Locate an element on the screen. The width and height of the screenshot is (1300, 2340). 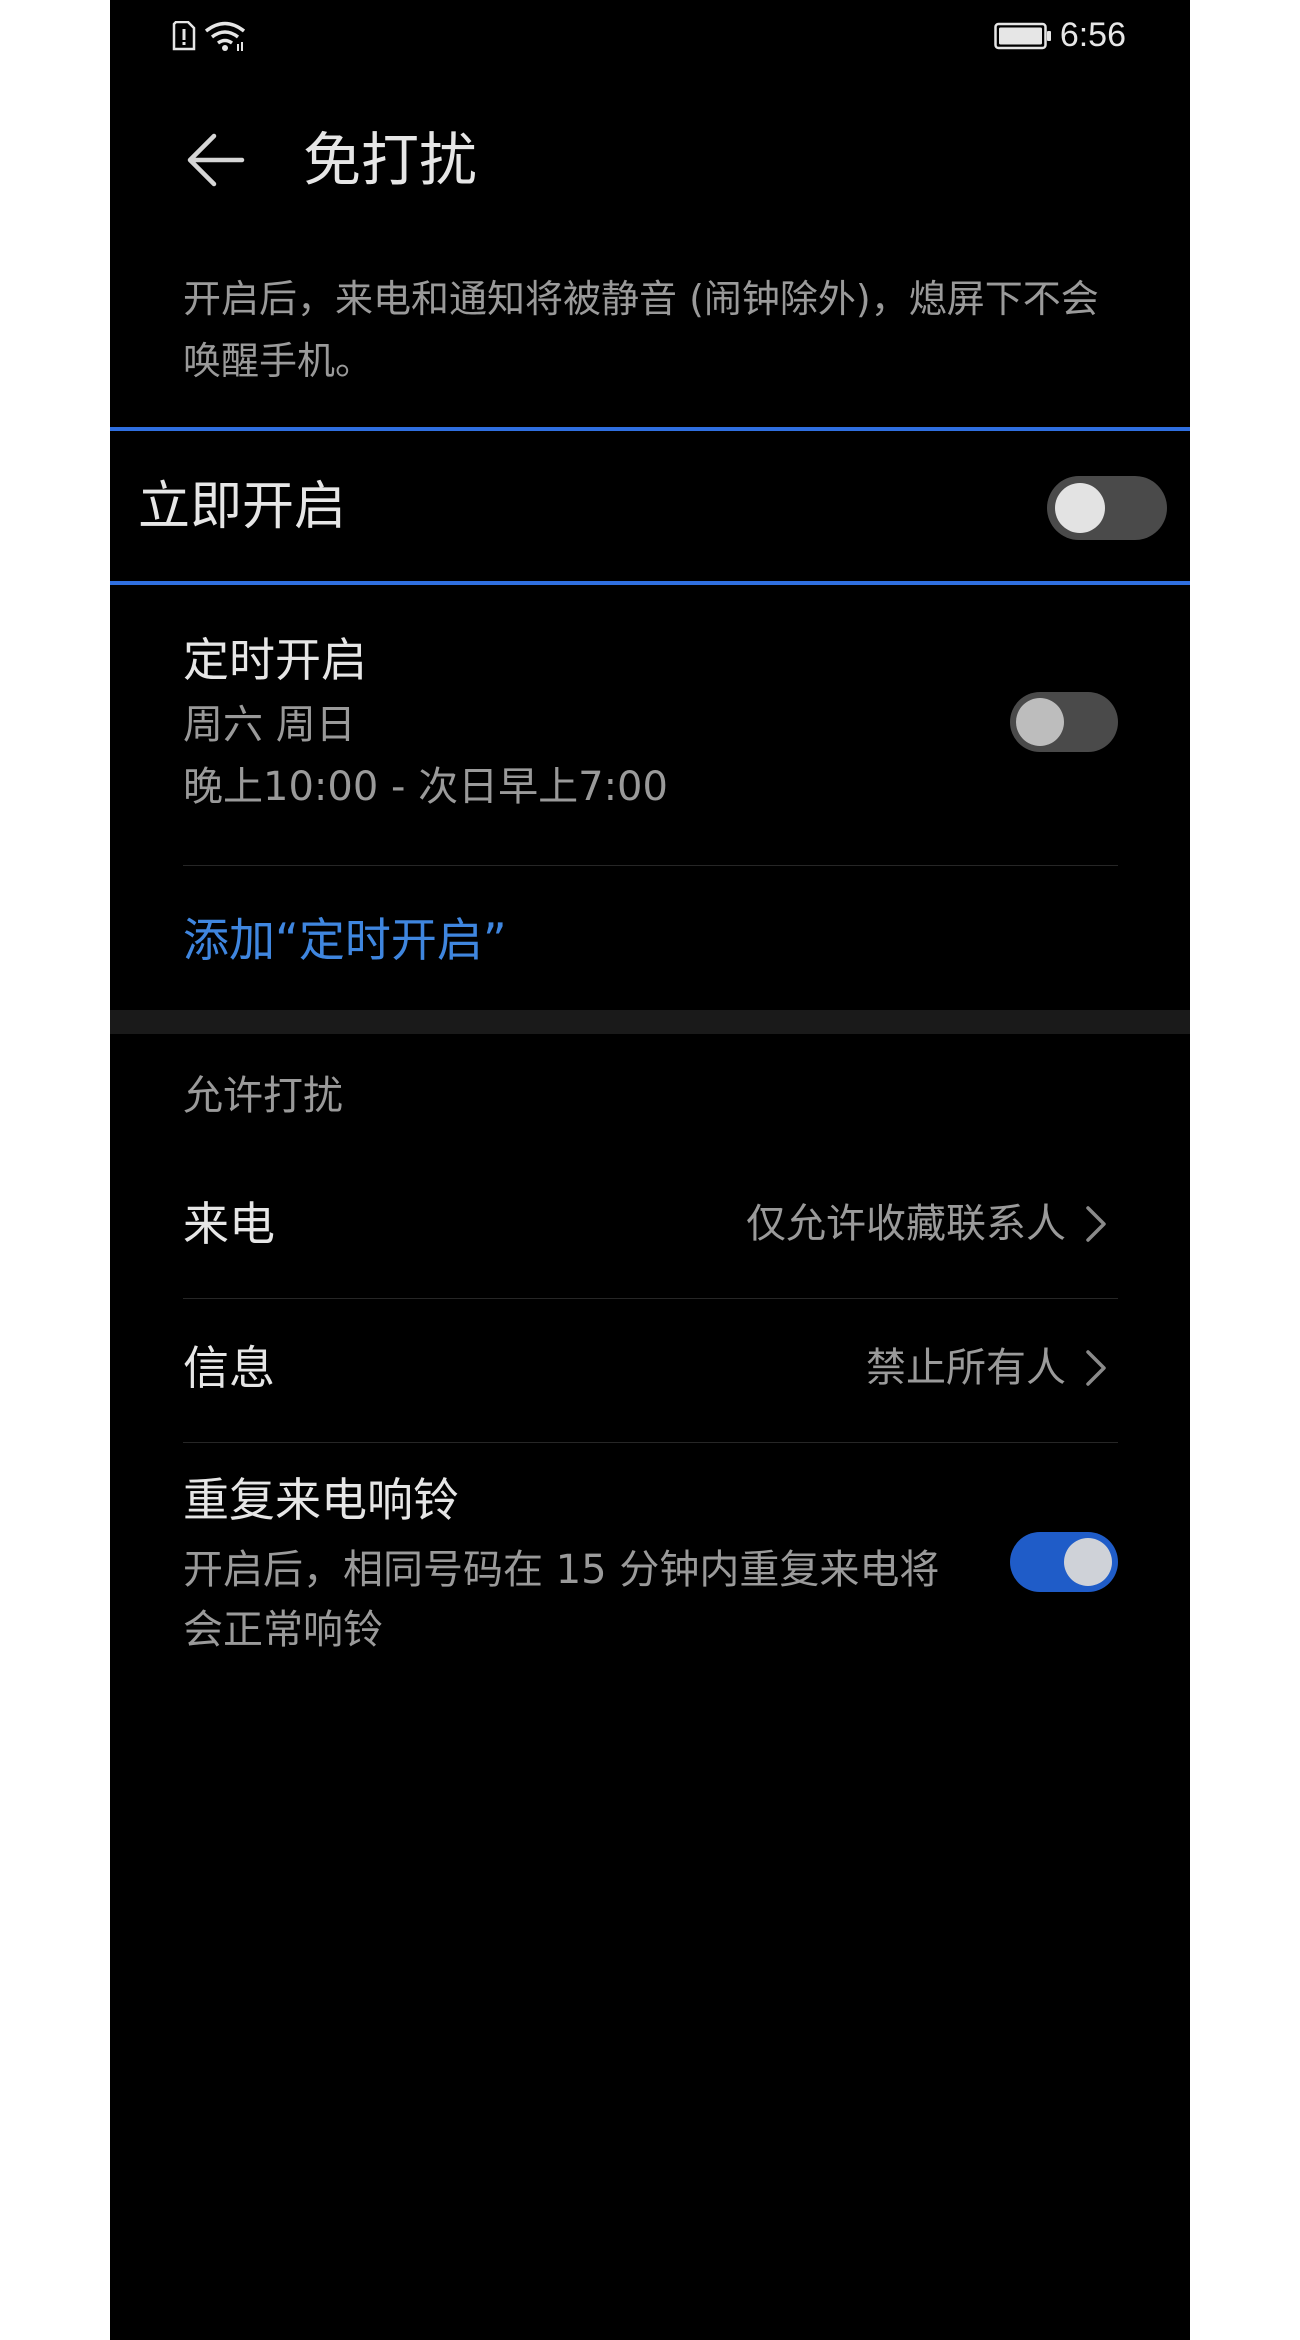
battery-icon is located at coordinates (1022, 35).